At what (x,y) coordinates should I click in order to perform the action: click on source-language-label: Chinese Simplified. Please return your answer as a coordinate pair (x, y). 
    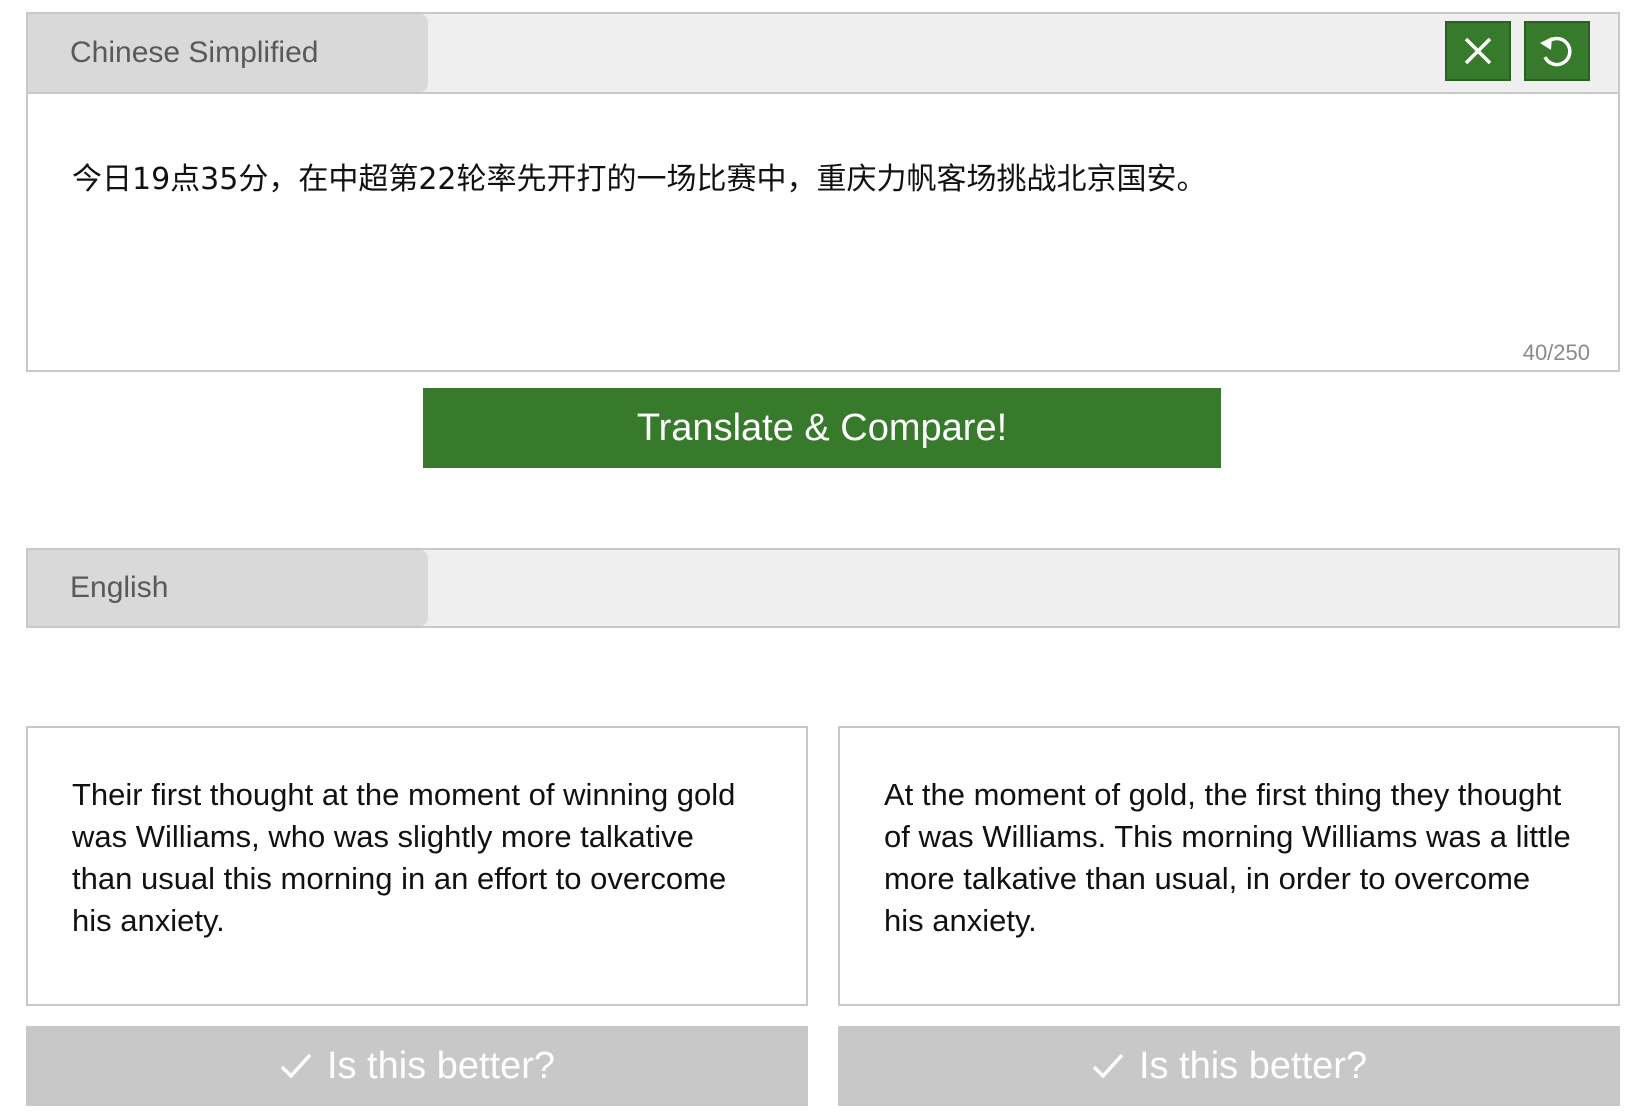
    Looking at the image, I should click on (194, 52).